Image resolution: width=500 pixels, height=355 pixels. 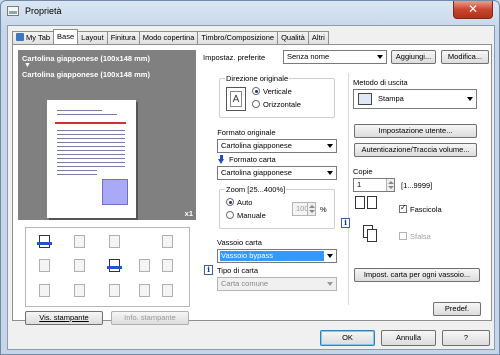 I want to click on original-size-select: Cartolina giapponese, so click(x=277, y=146).